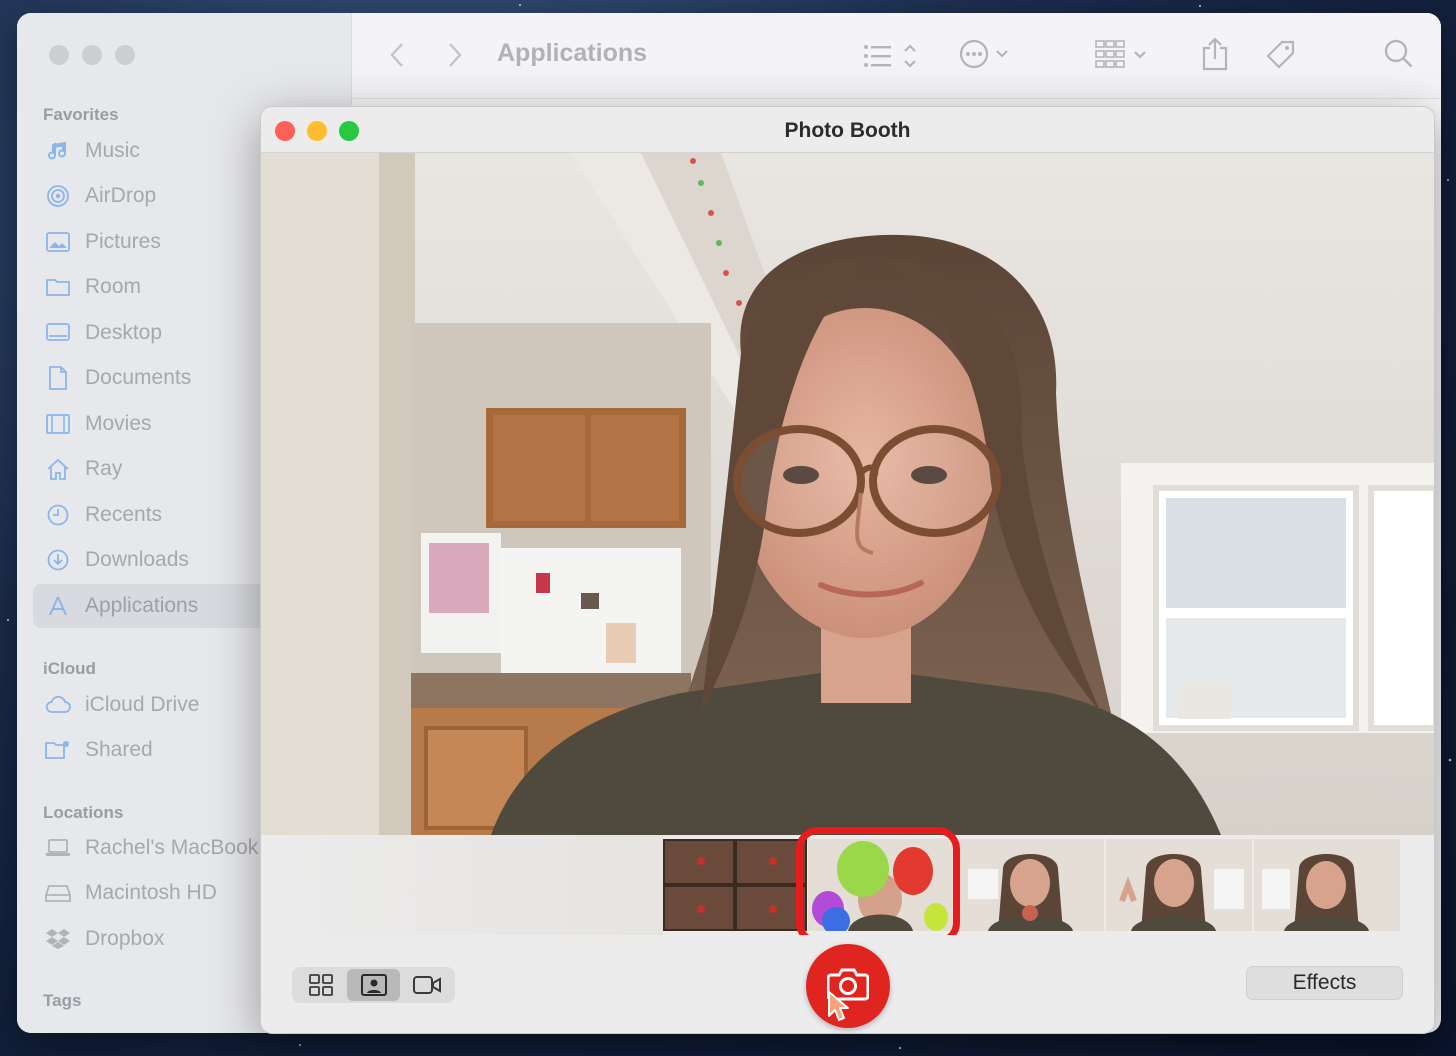  Describe the element at coordinates (893, 56) in the screenshot. I see `list-view-icon` at that location.